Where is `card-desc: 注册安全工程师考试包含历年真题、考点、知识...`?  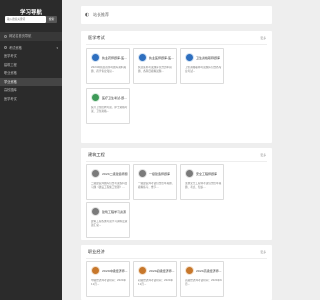
card-desc: 注册安全工程师考试包含历年真题、考点、知识... is located at coordinates (203, 185).